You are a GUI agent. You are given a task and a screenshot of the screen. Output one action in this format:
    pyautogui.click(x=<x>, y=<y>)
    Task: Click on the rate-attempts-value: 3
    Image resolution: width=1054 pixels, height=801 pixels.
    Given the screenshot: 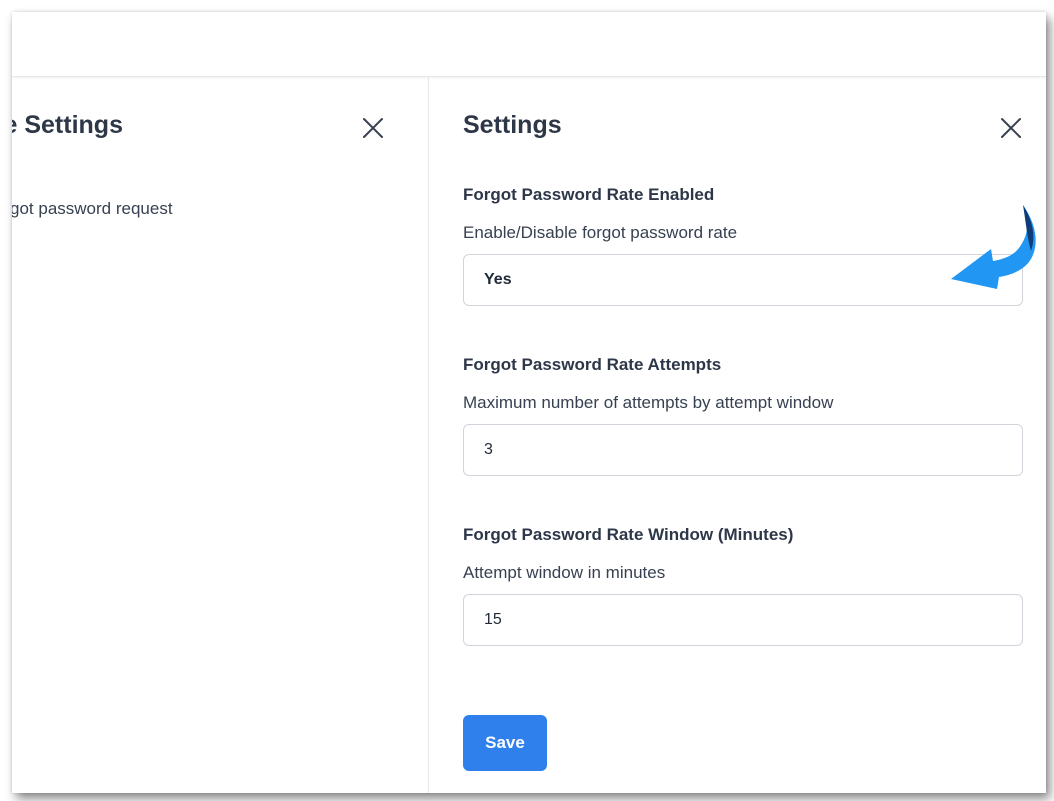 What is the action you would take?
    pyautogui.click(x=488, y=449)
    